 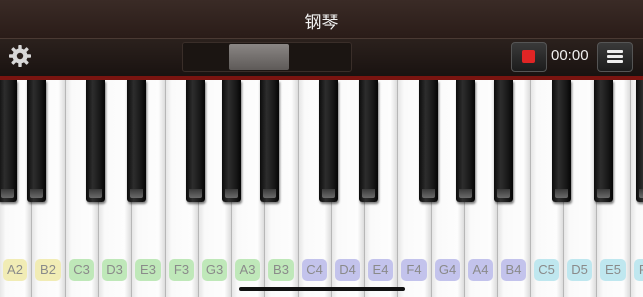 I want to click on key-label: D4, so click(x=347, y=270).